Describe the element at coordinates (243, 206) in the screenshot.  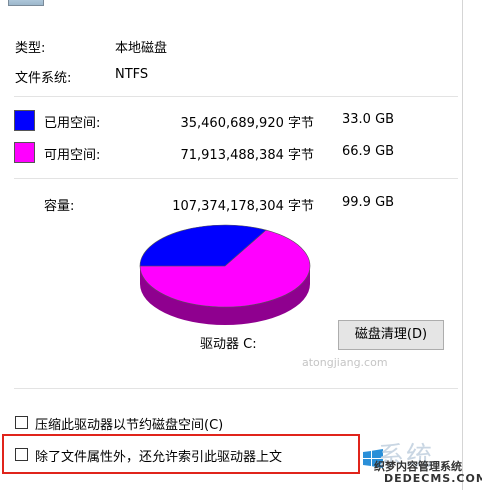
I see `capacity-bytes: 107,374,178,304 字节` at that location.